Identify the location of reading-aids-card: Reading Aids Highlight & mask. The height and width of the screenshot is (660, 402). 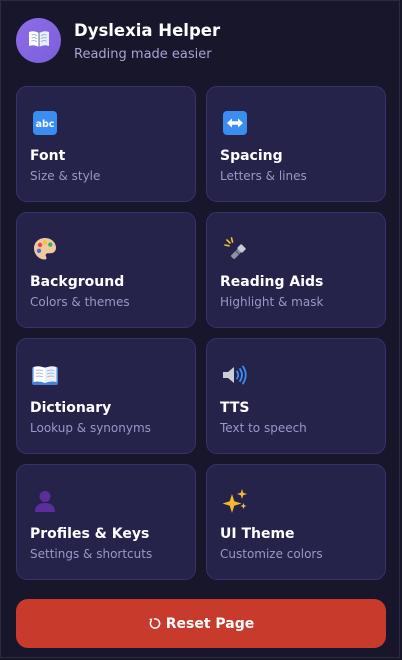
(296, 270).